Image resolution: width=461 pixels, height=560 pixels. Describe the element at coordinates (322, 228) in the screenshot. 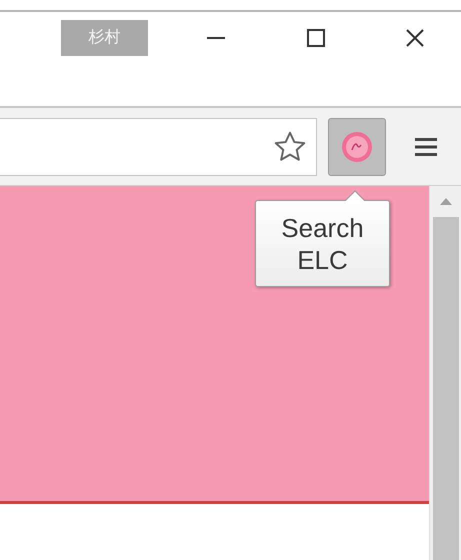

I see `tooltip-text: Search` at that location.